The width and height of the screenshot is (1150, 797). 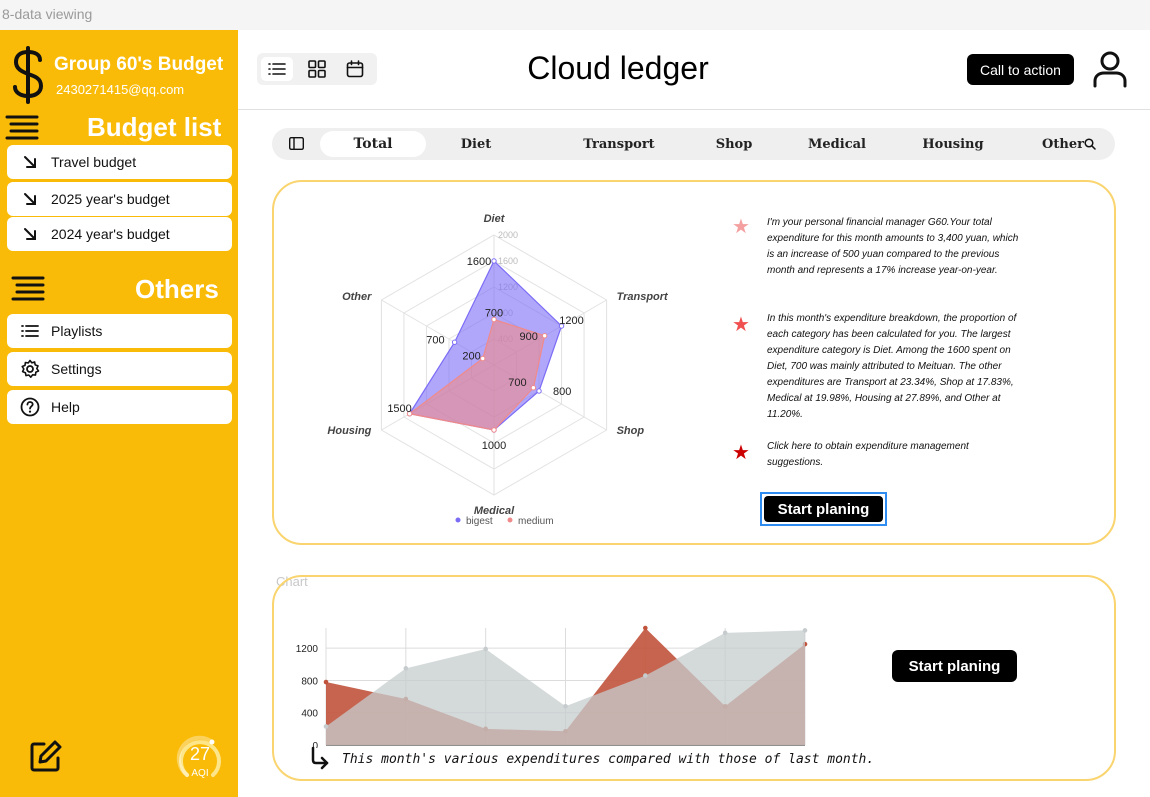 I want to click on grid-icon, so click(x=317, y=69).